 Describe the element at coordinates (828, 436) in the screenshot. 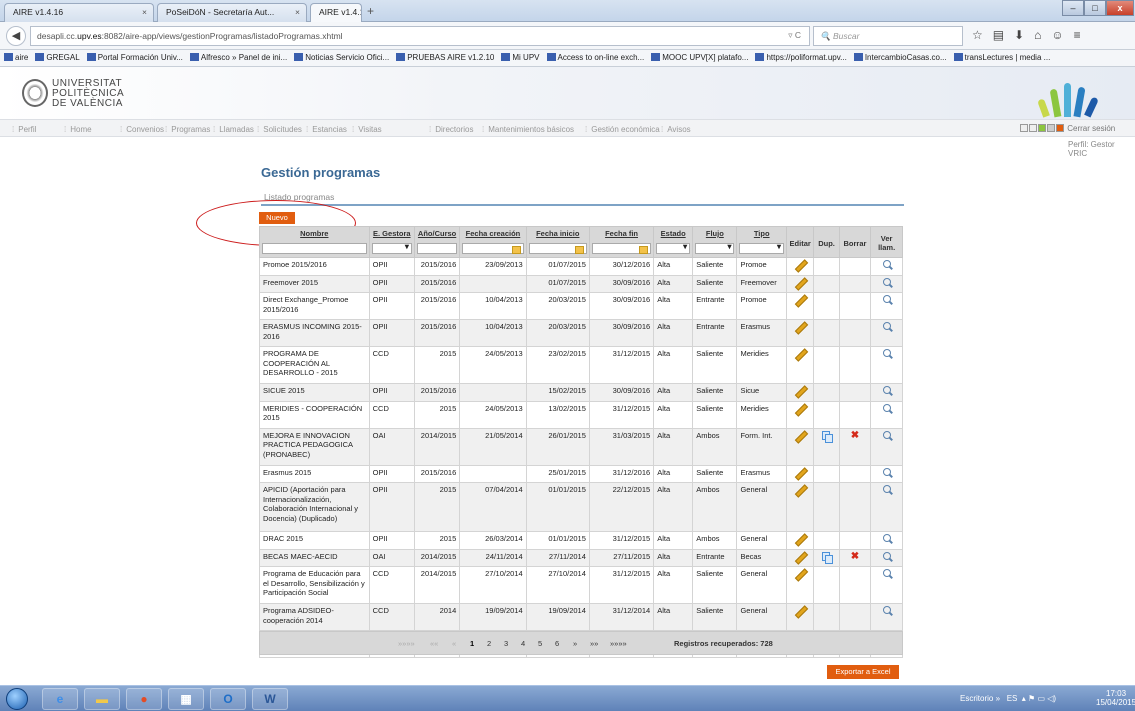

I see `duplicate-icon` at that location.